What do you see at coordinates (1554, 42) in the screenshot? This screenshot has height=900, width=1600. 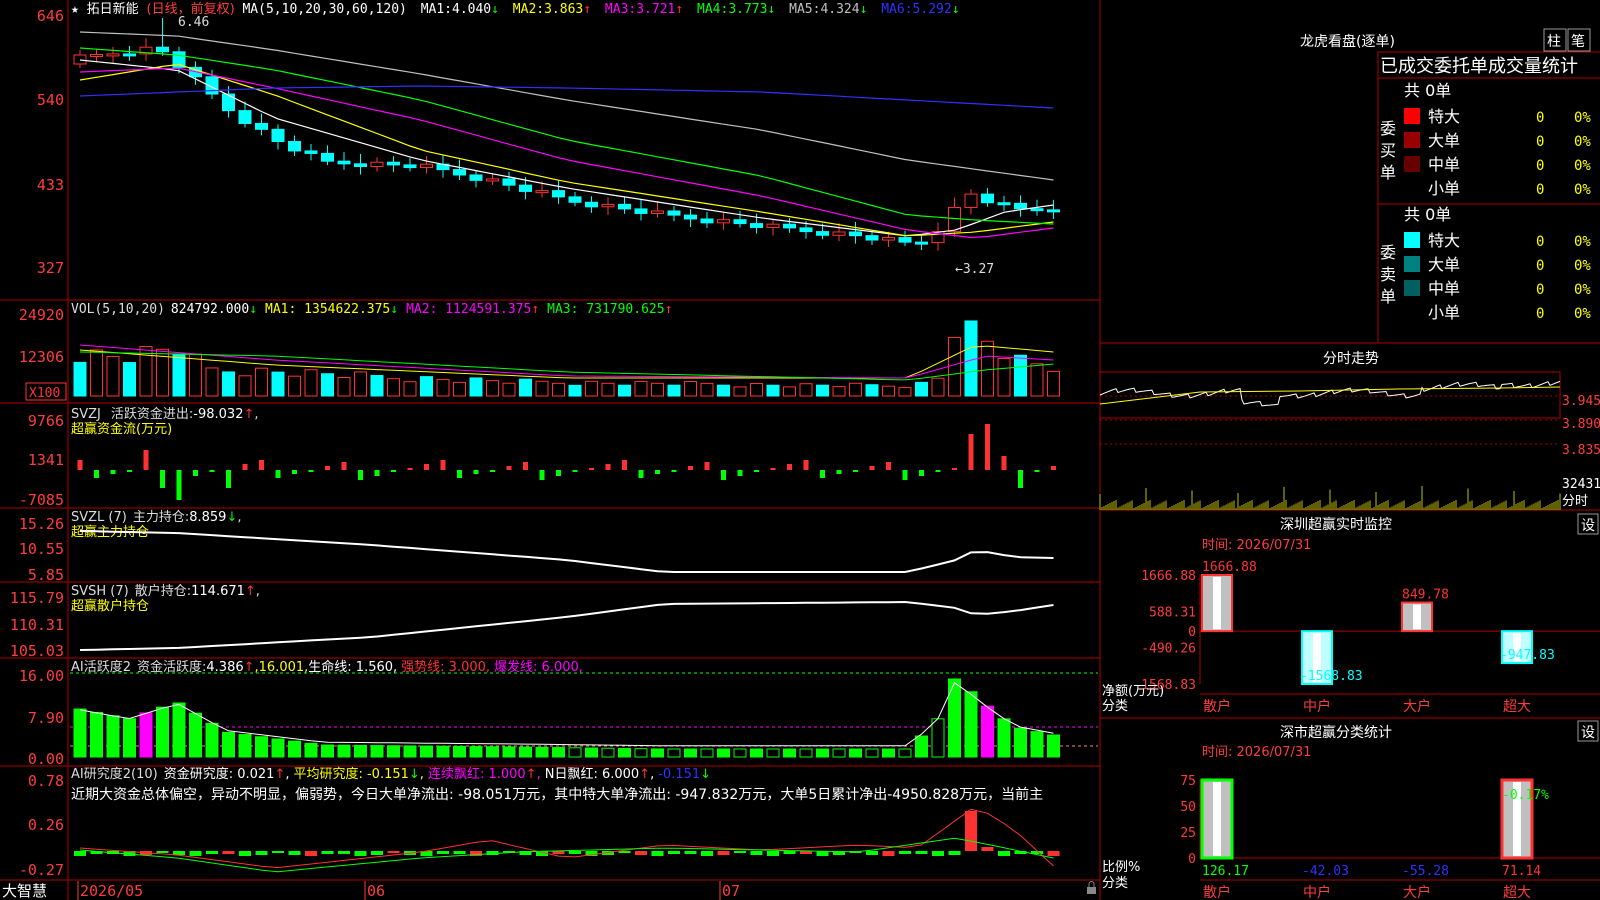 I see `bar-mode-label: 柱` at bounding box center [1554, 42].